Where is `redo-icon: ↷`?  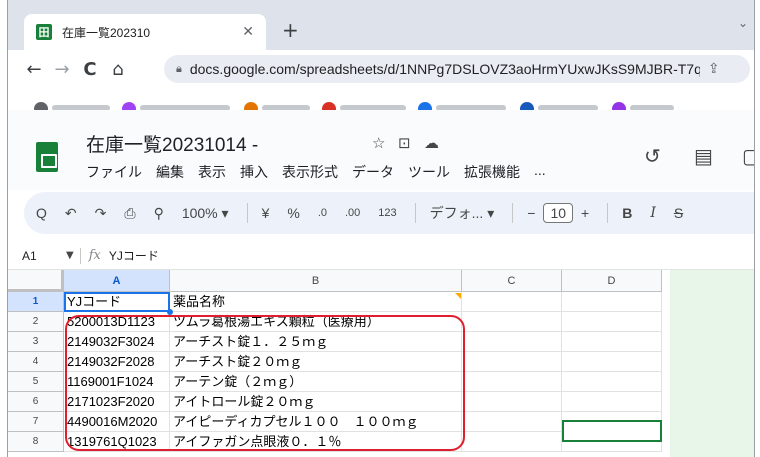
redo-icon: ↷ is located at coordinates (101, 213).